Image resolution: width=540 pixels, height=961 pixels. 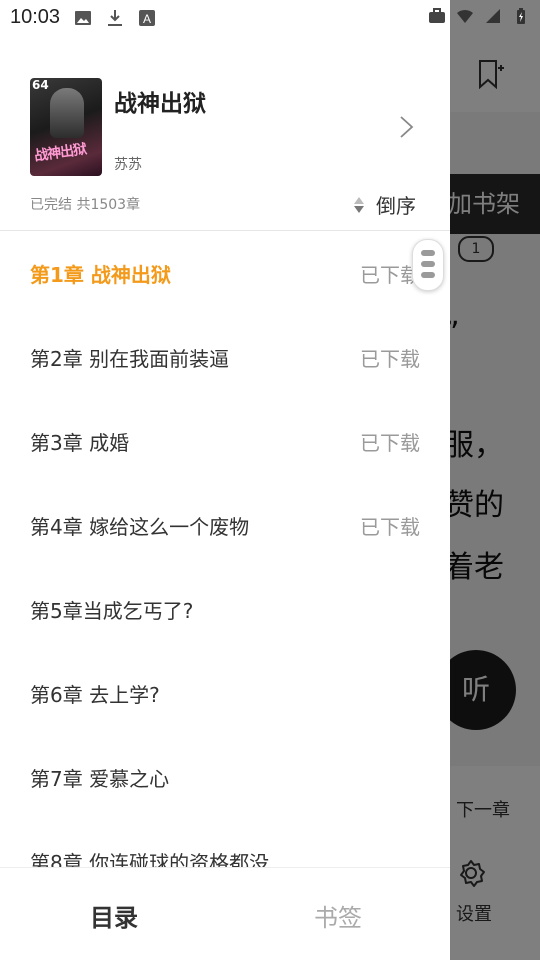 What do you see at coordinates (160, 104) in the screenshot?
I see `book-title: 战神出狱` at bounding box center [160, 104].